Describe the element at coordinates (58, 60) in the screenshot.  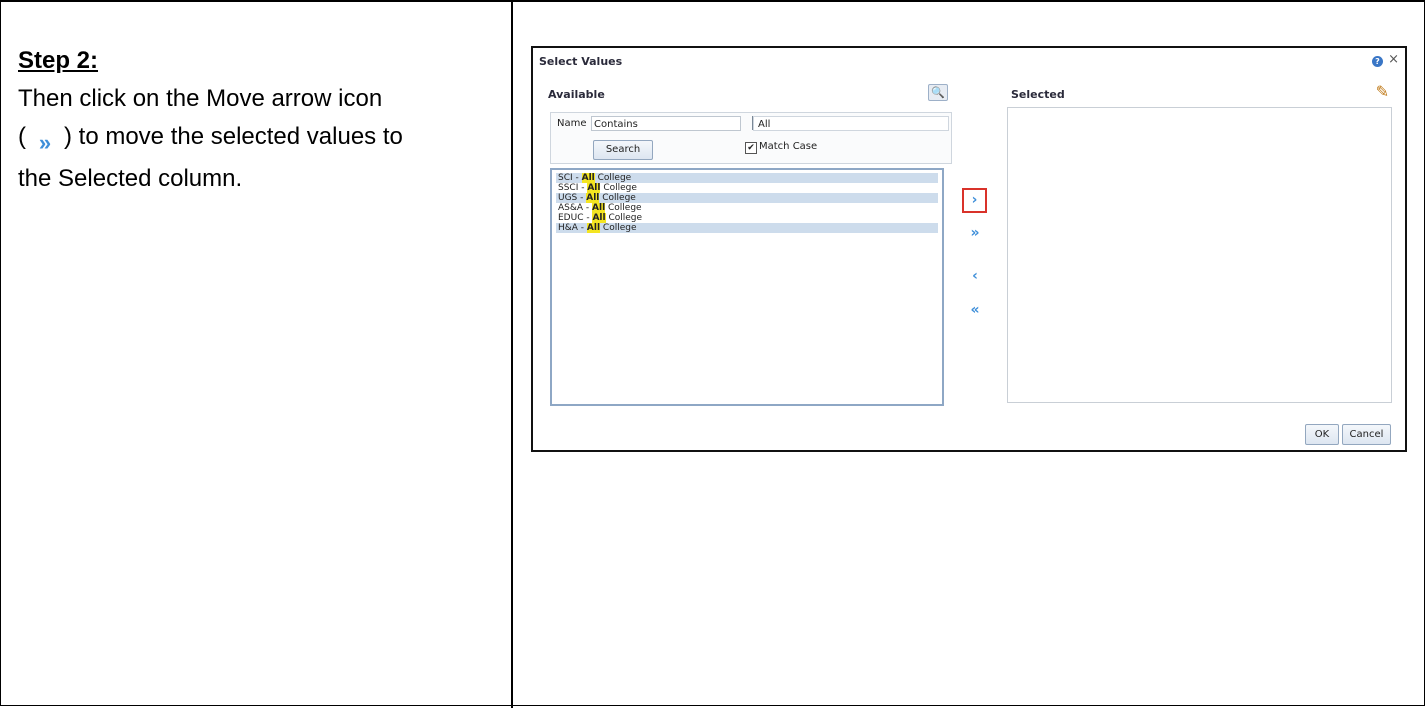
I see `step-heading: Step 2:` at that location.